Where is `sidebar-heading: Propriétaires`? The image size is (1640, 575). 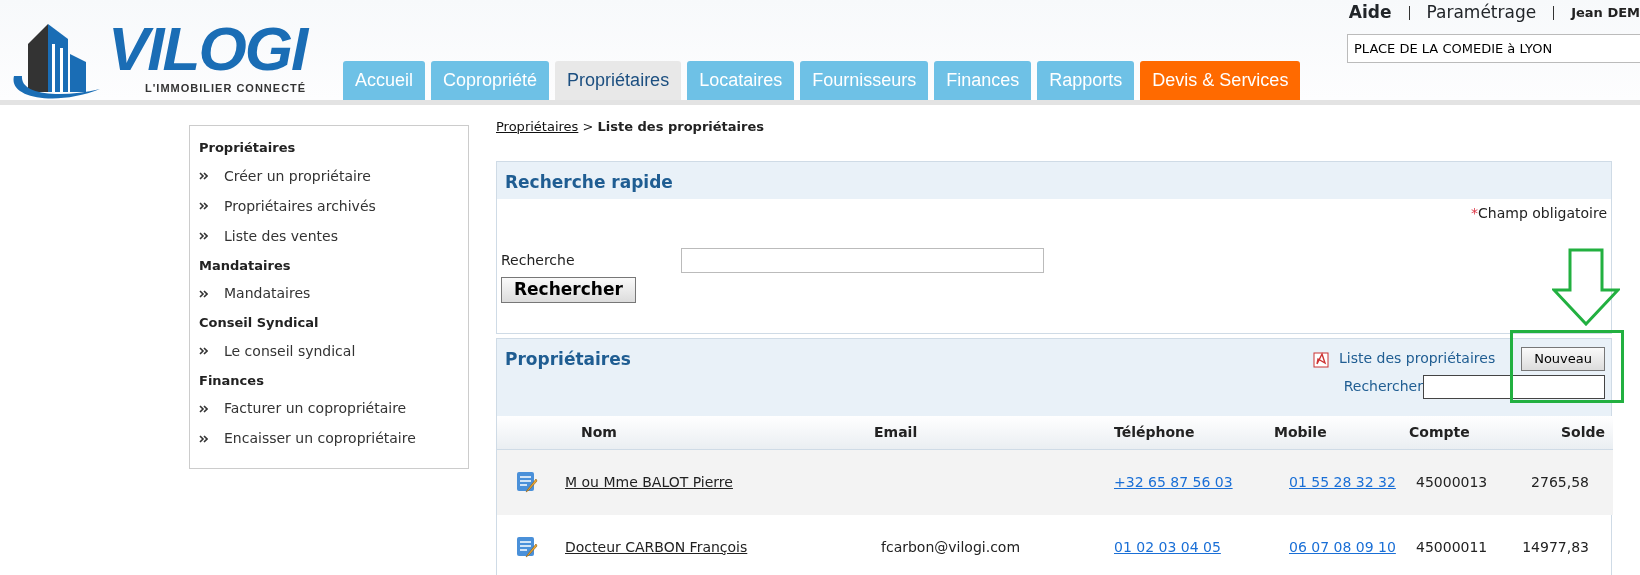 sidebar-heading: Propriétaires is located at coordinates (248, 148).